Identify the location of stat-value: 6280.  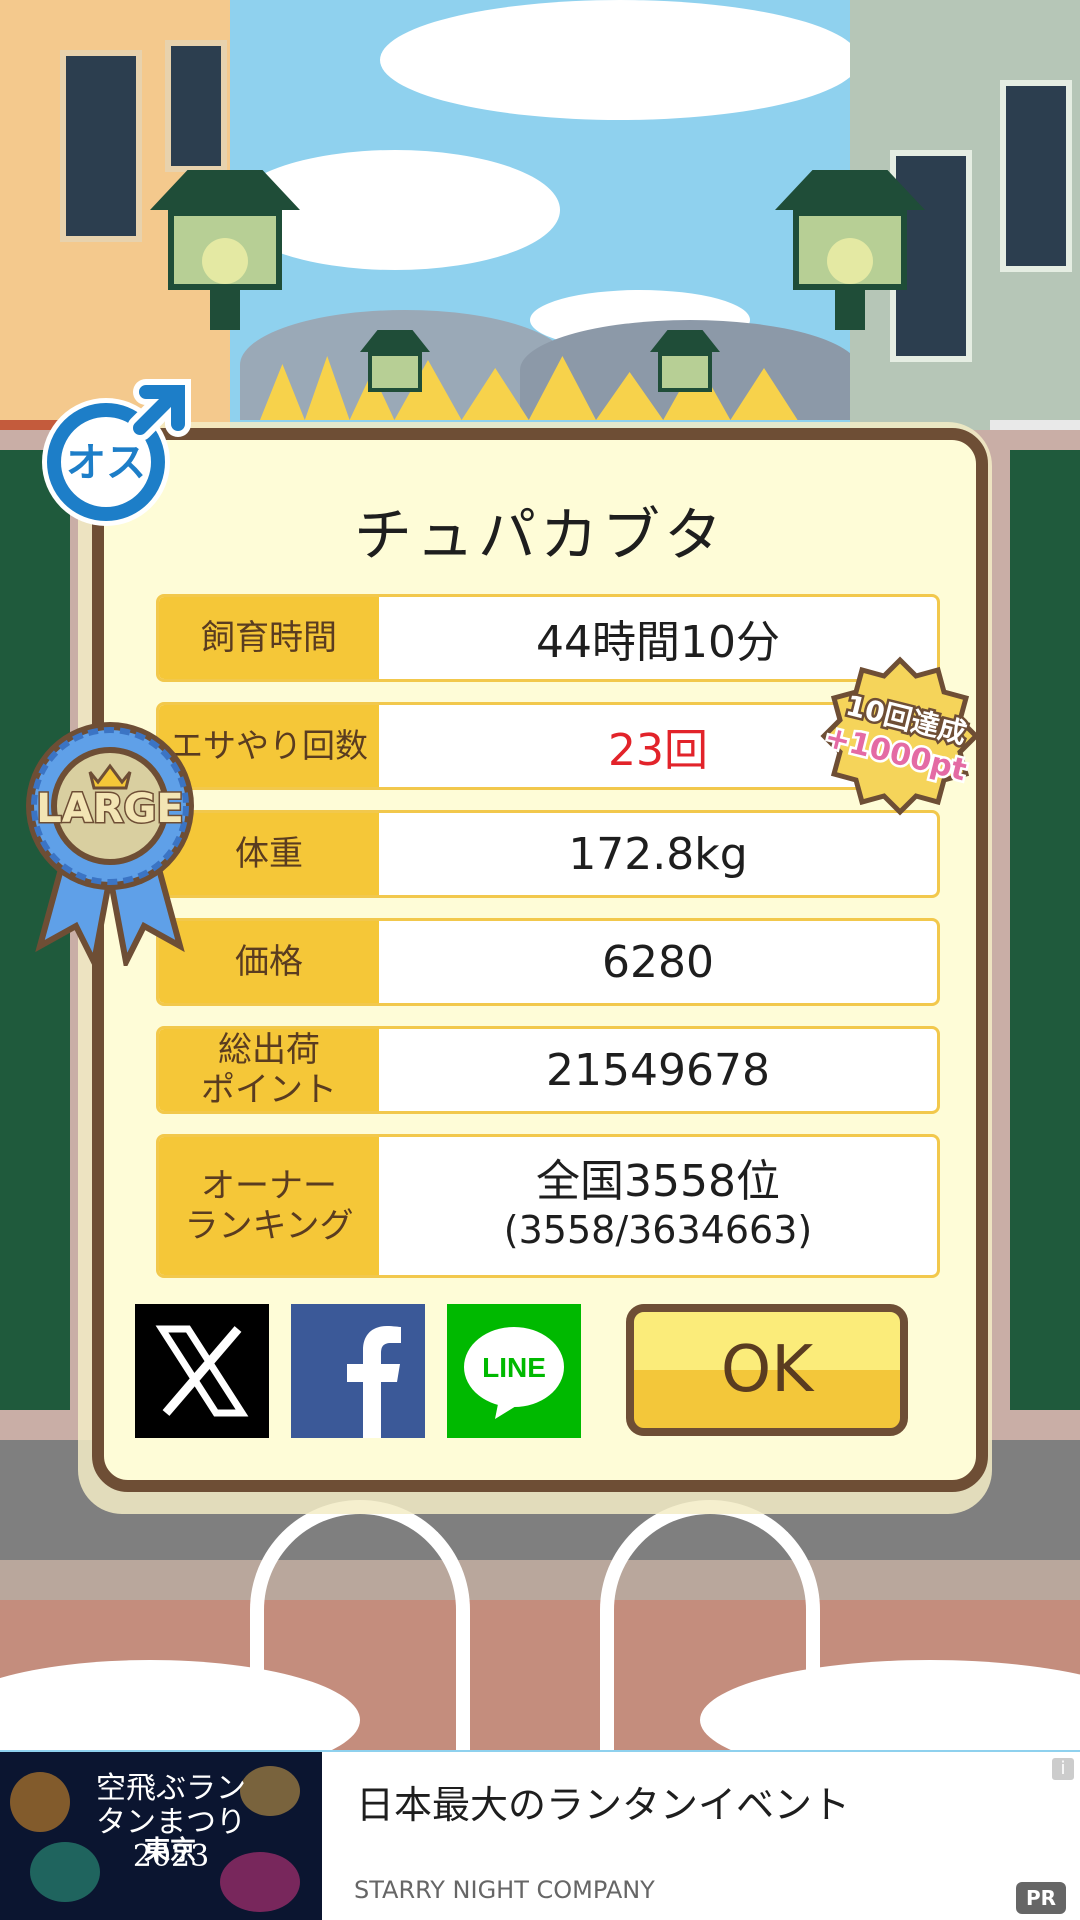
(658, 962).